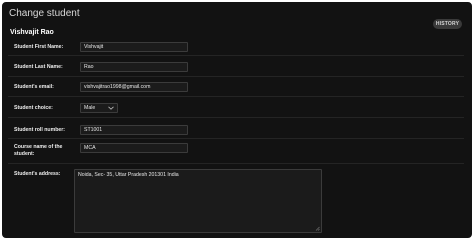 The width and height of the screenshot is (474, 240). I want to click on first-name-label: Student First Name:, so click(39, 47).